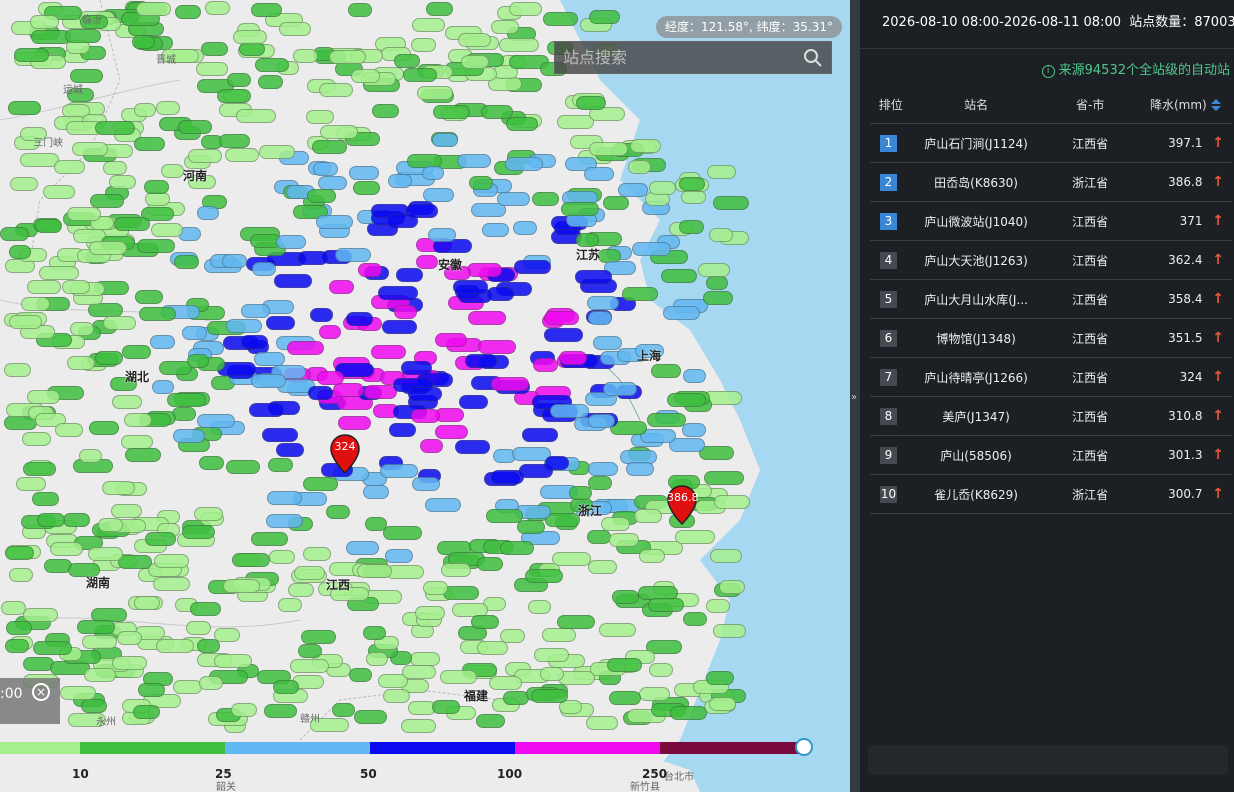 This screenshot has height=792, width=1234. What do you see at coordinates (683, 497) in the screenshot?
I see `marker-value: 386.8` at bounding box center [683, 497].